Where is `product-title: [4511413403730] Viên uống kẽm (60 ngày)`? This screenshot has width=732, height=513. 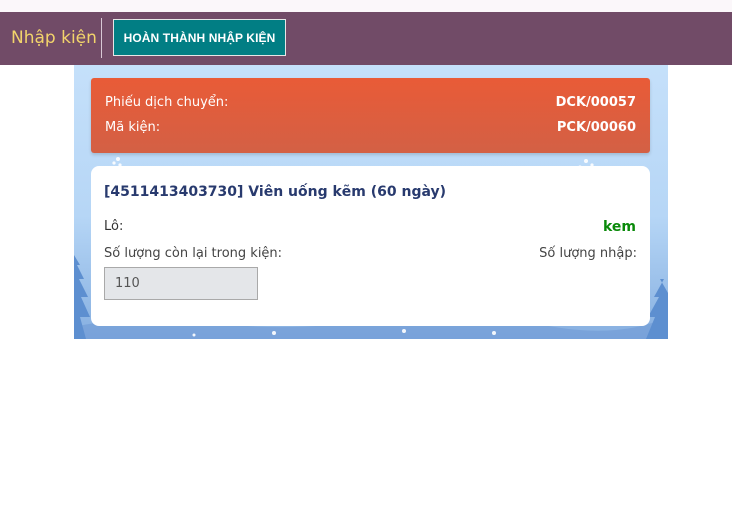
product-title: [4511413403730] Viên uống kẽm (60 ngày) is located at coordinates (275, 192).